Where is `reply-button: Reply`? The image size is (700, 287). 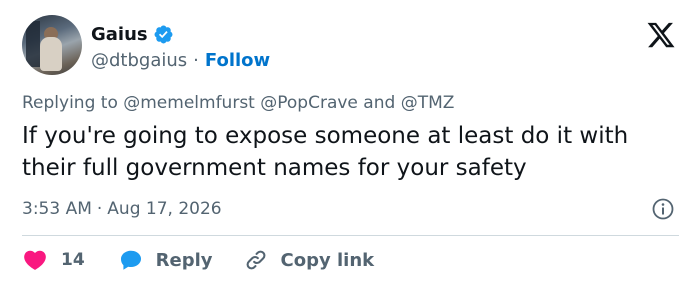
reply-button: Reply is located at coordinates (165, 260).